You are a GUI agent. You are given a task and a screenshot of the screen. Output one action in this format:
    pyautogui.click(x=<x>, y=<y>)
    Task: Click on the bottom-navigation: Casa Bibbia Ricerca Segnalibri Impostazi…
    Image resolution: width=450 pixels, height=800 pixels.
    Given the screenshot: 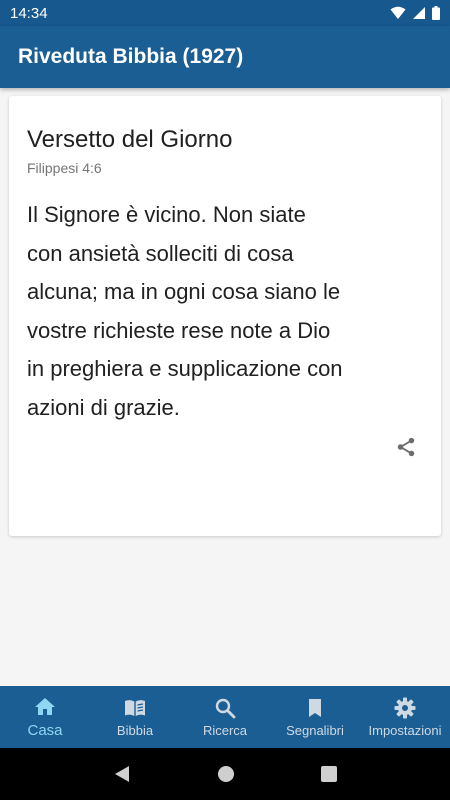 What is the action you would take?
    pyautogui.click(x=225, y=717)
    